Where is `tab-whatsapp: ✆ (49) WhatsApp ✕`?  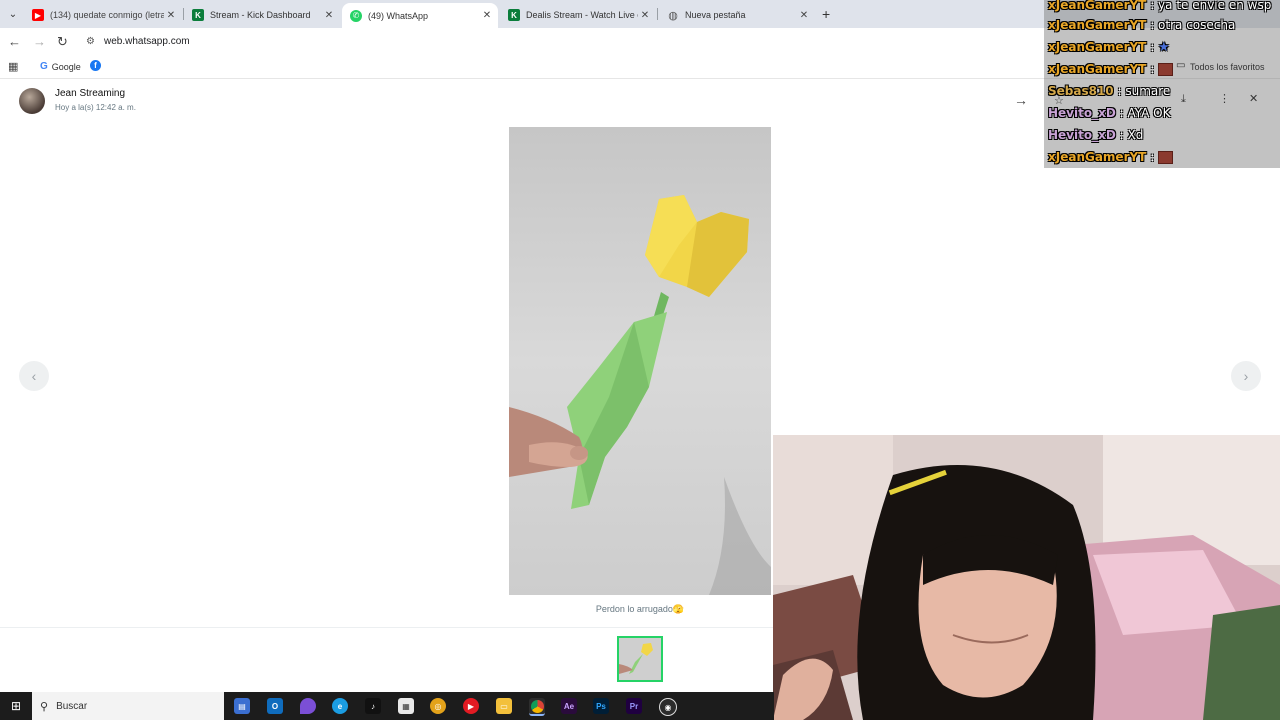
tab-whatsapp: ✆ (49) WhatsApp ✕ is located at coordinates (420, 15).